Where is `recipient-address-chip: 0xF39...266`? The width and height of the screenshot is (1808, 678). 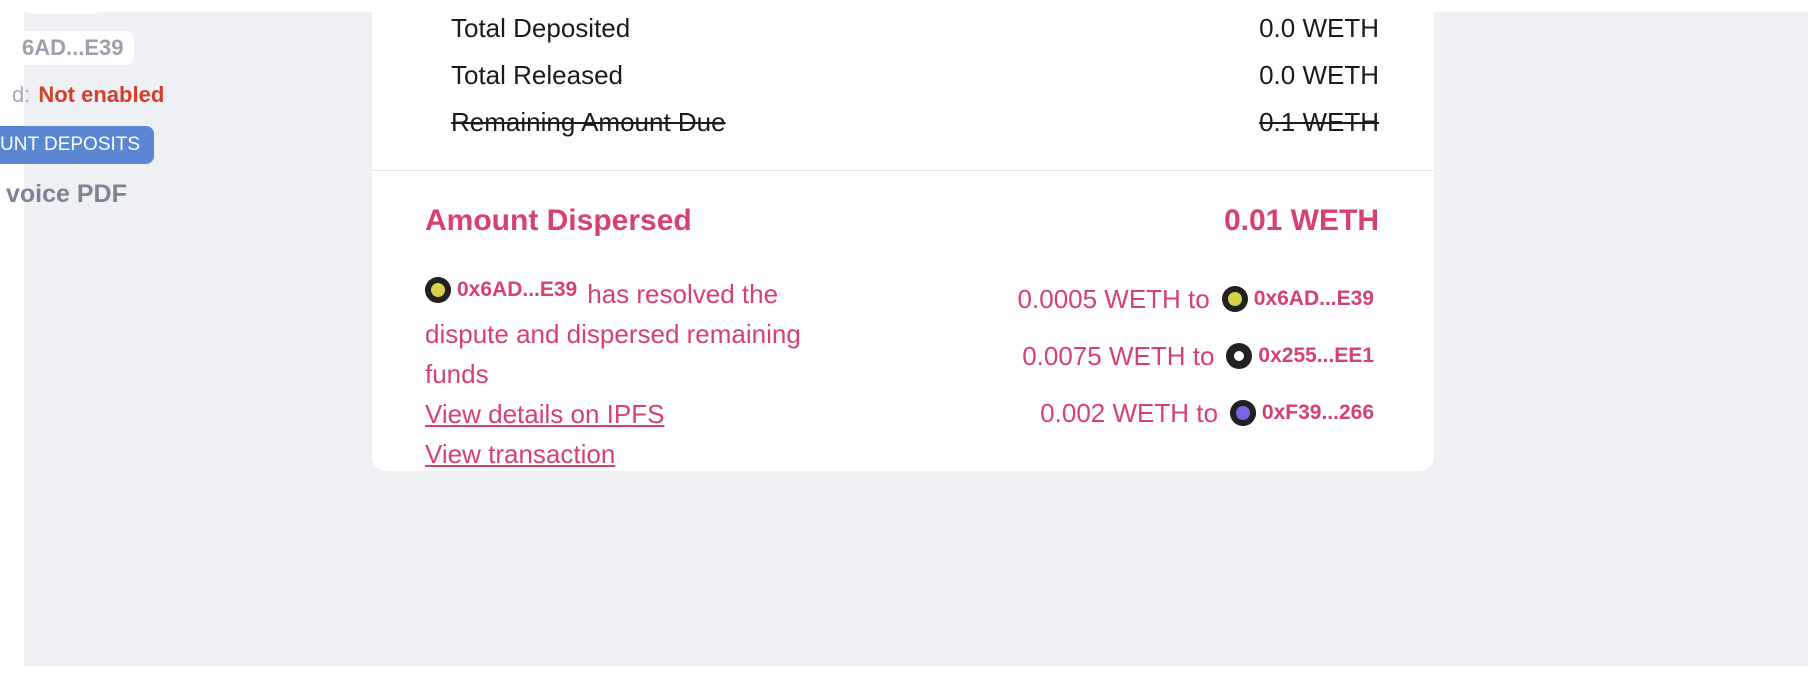
recipient-address-chip: 0xF39...266 is located at coordinates (1301, 413).